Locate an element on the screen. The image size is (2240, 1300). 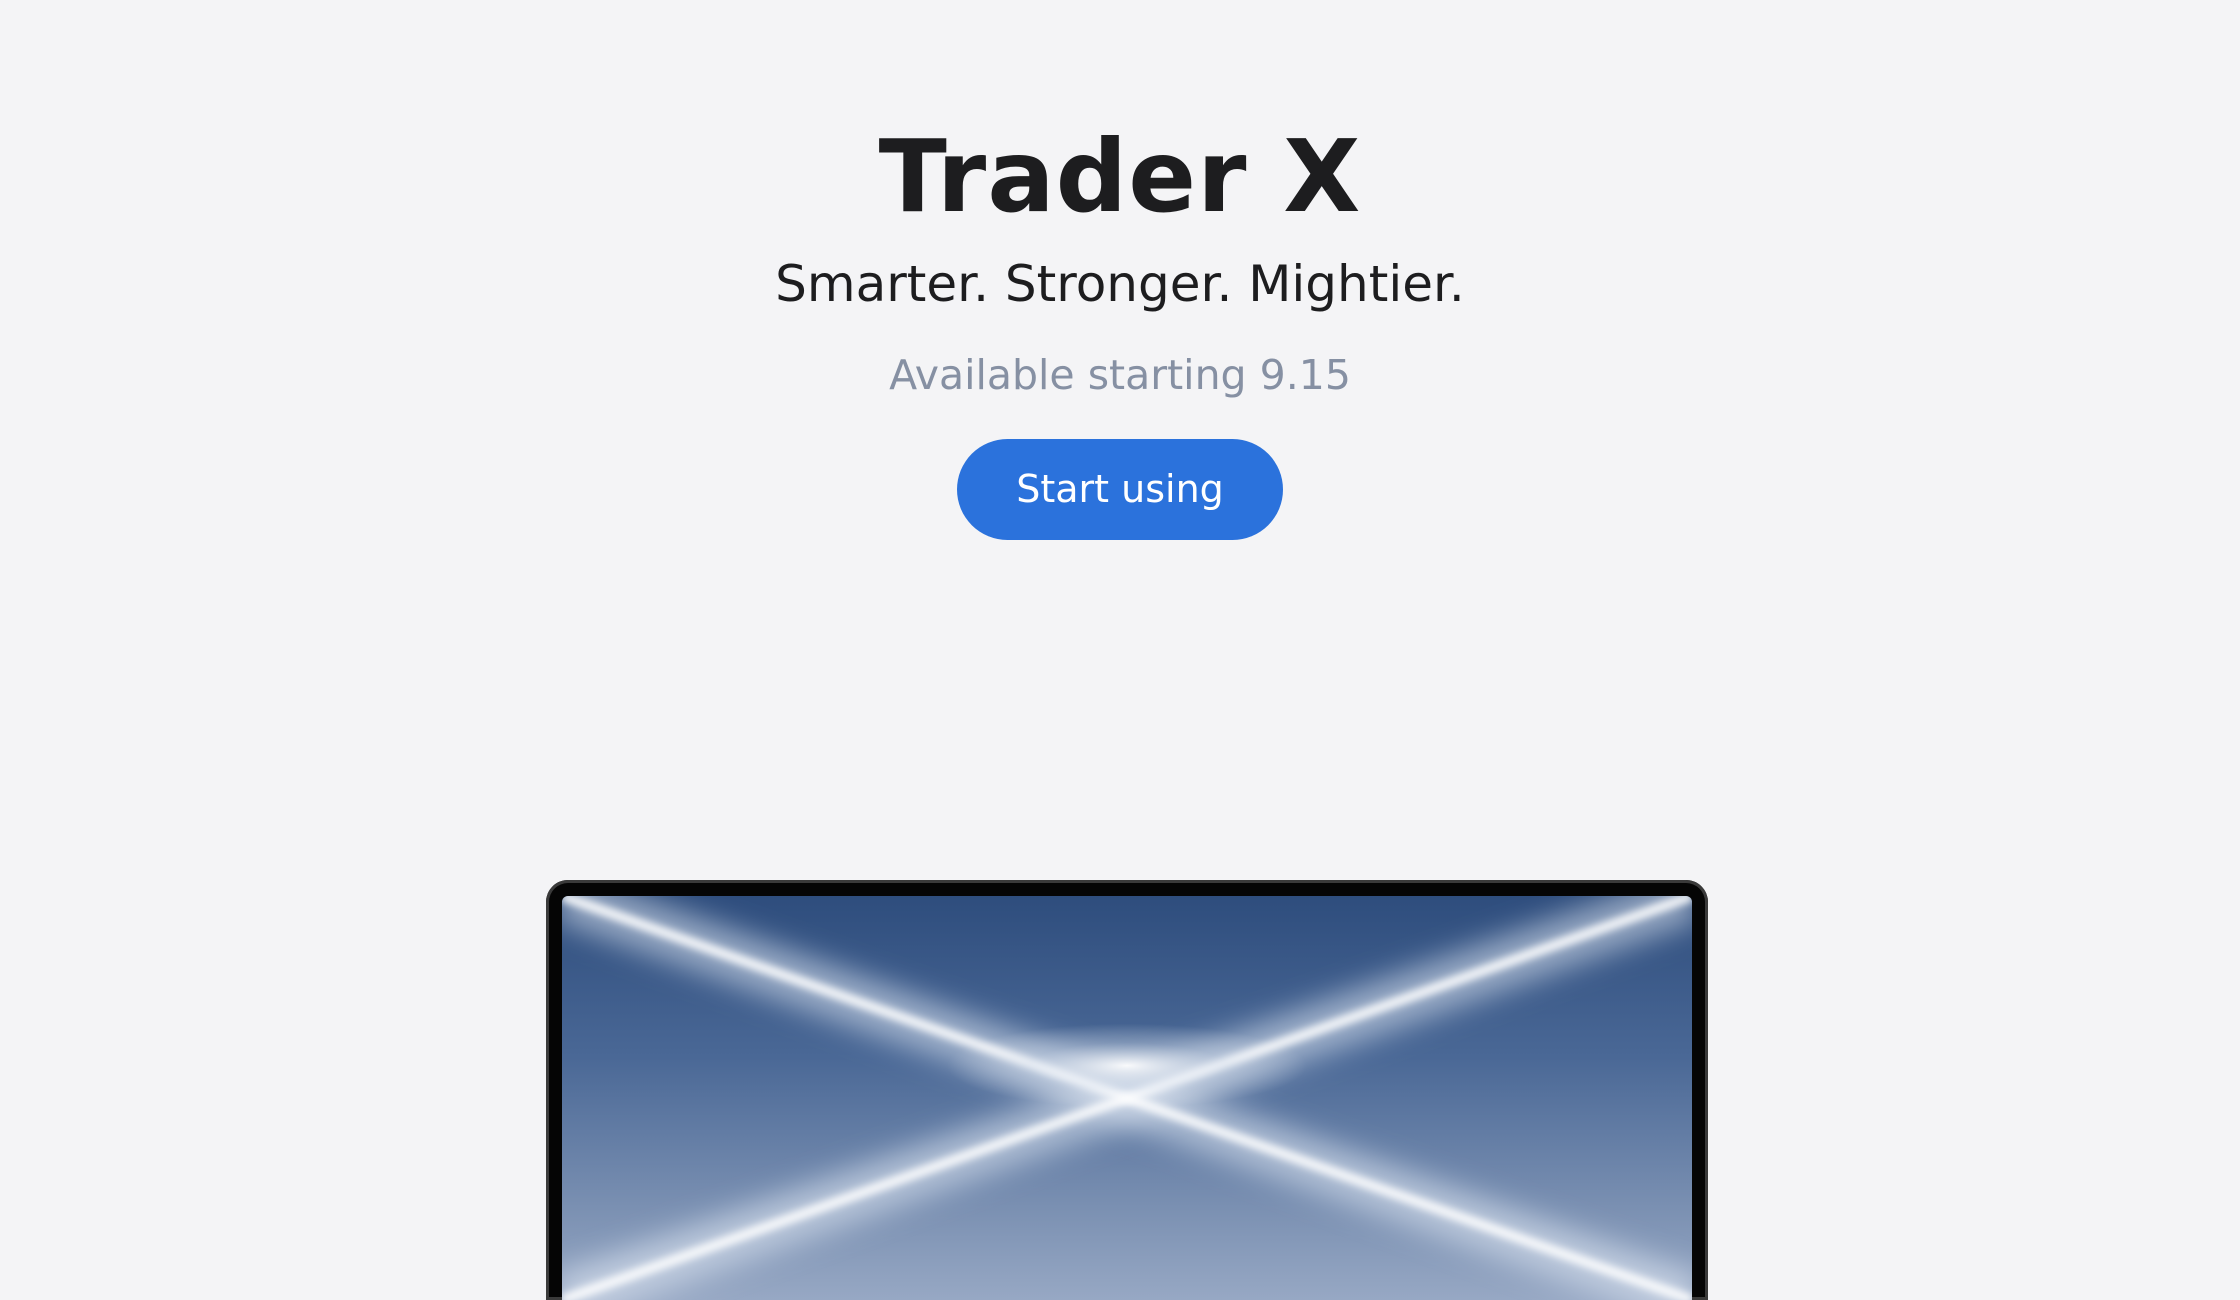
page-title: Trader X is located at coordinates (1120, 176).